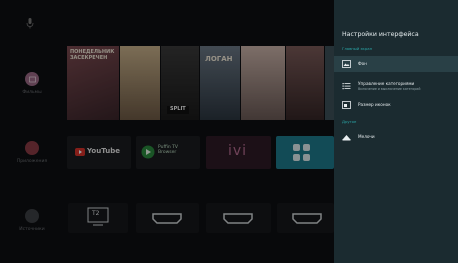  What do you see at coordinates (380, 34) in the screenshot?
I see `panel-title: Настройки интерфейса` at bounding box center [380, 34].